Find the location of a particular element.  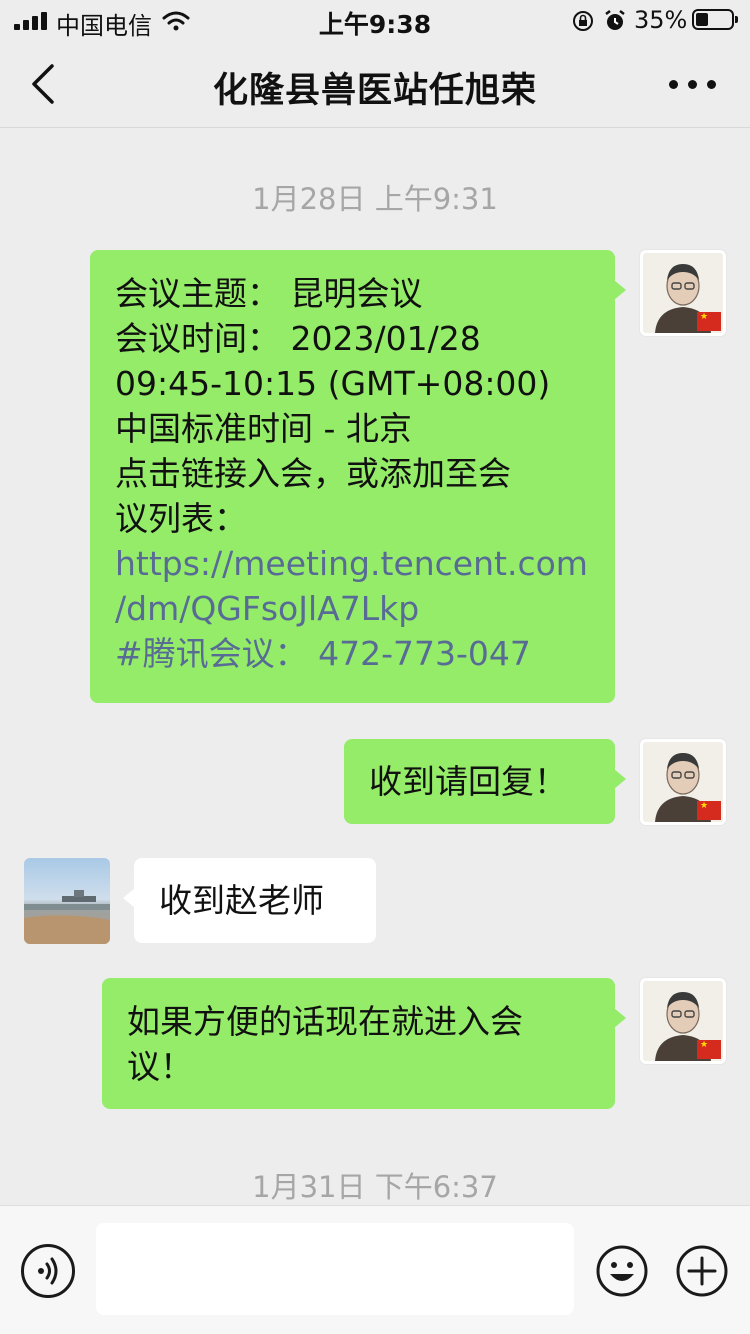

chat-title: 化隆县兽医站任旭荣 is located at coordinates (374, 91).